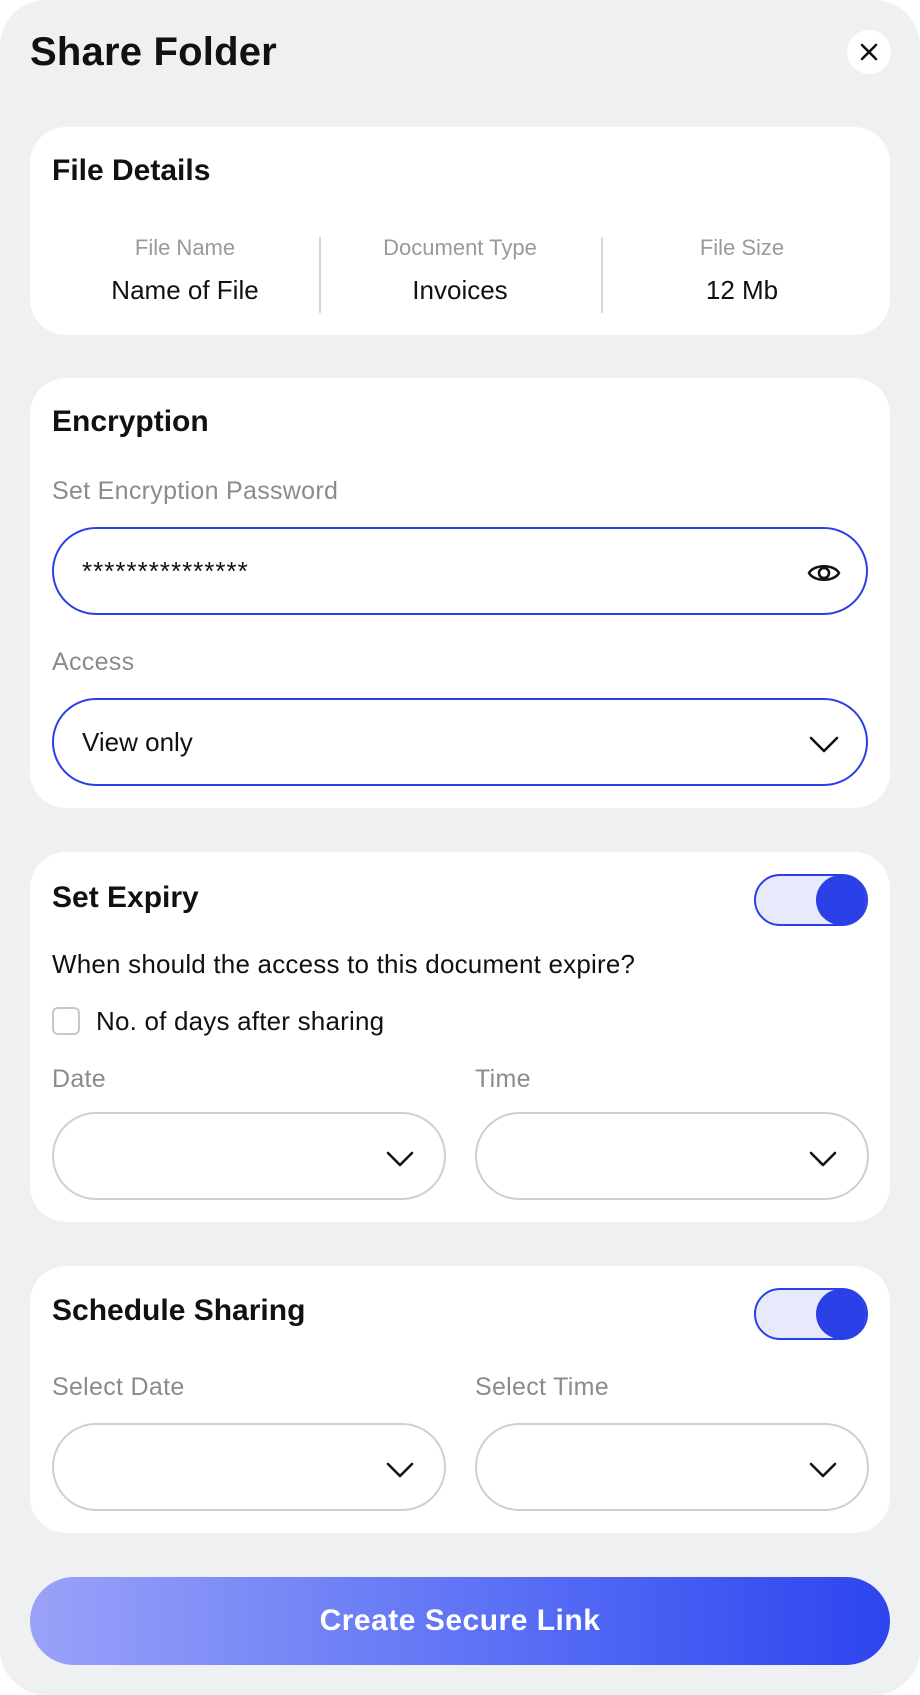 The width and height of the screenshot is (920, 1695). What do you see at coordinates (240, 1021) in the screenshot?
I see `days-after-sharing-label: No. of days after sharing` at bounding box center [240, 1021].